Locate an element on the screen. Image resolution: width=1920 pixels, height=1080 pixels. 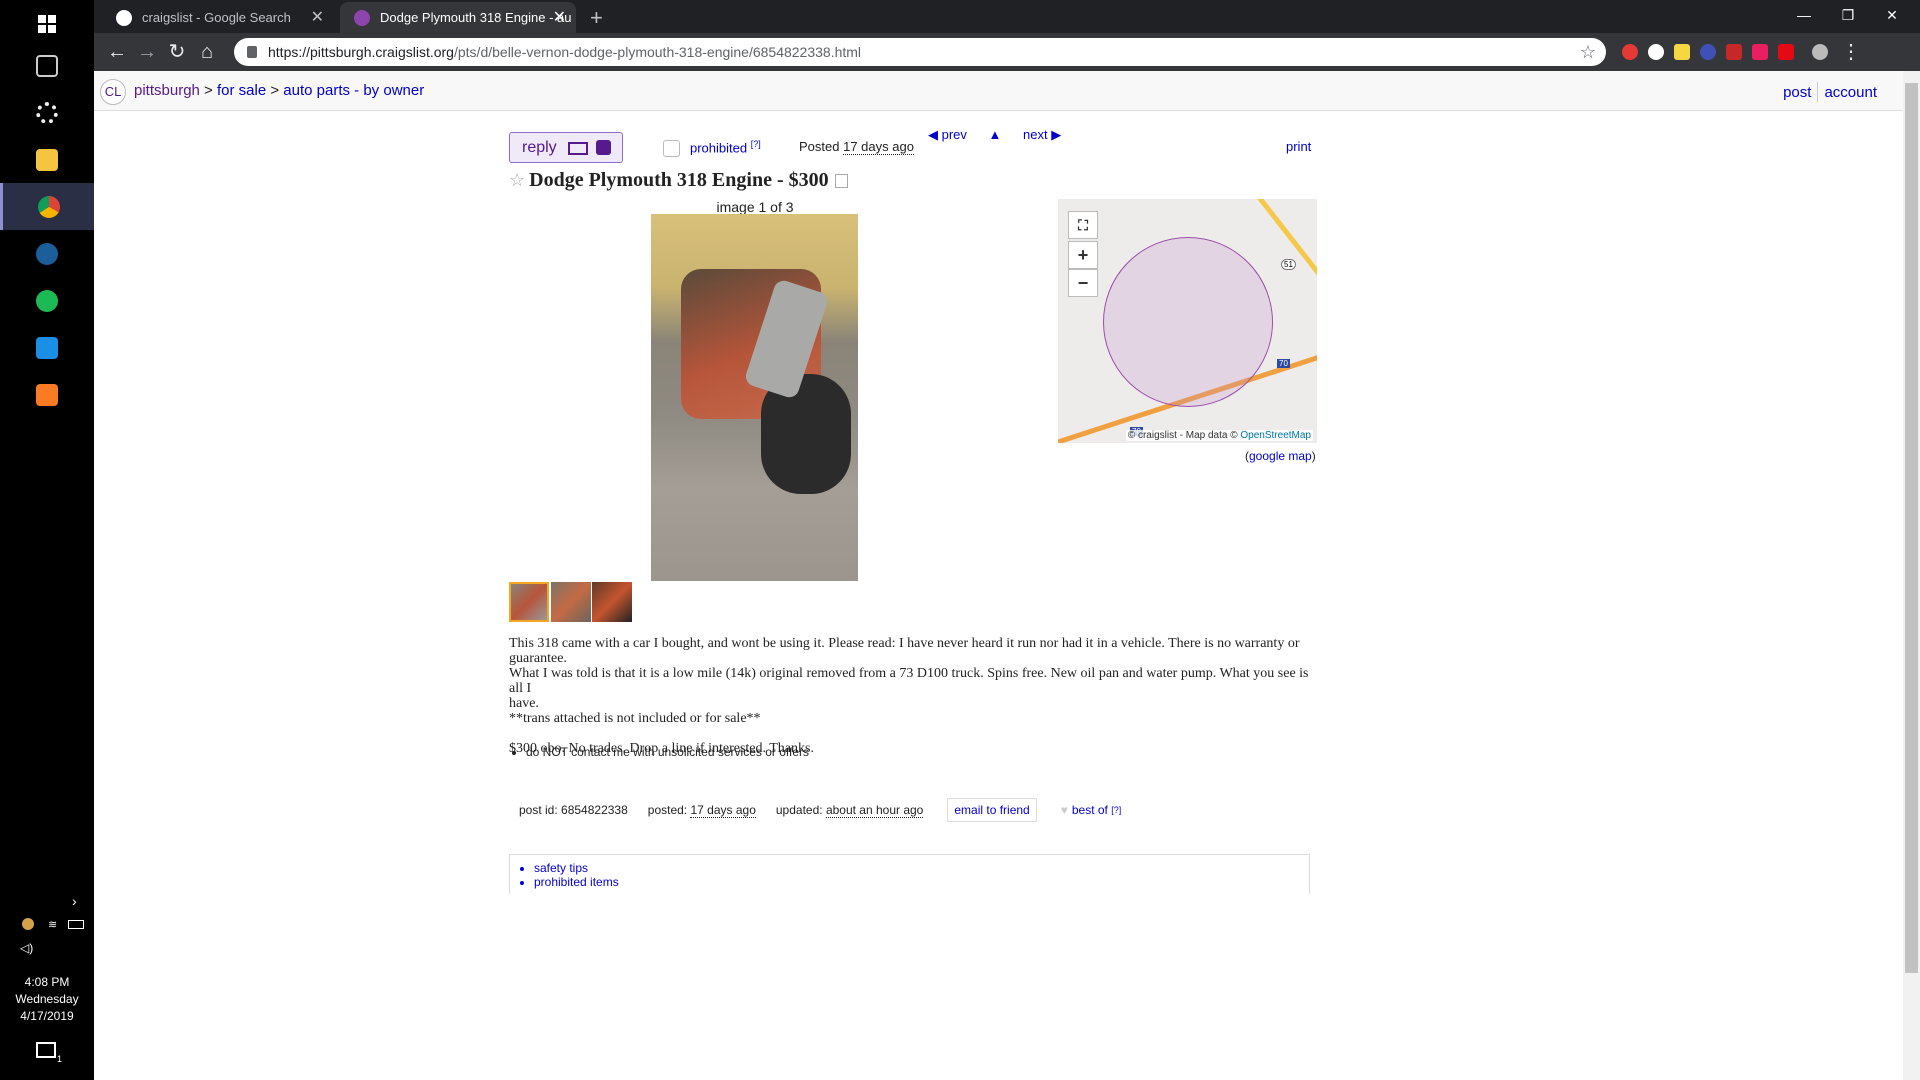
breadcrumb-auto-parts: auto parts - by owner is located at coordinates (353, 90).